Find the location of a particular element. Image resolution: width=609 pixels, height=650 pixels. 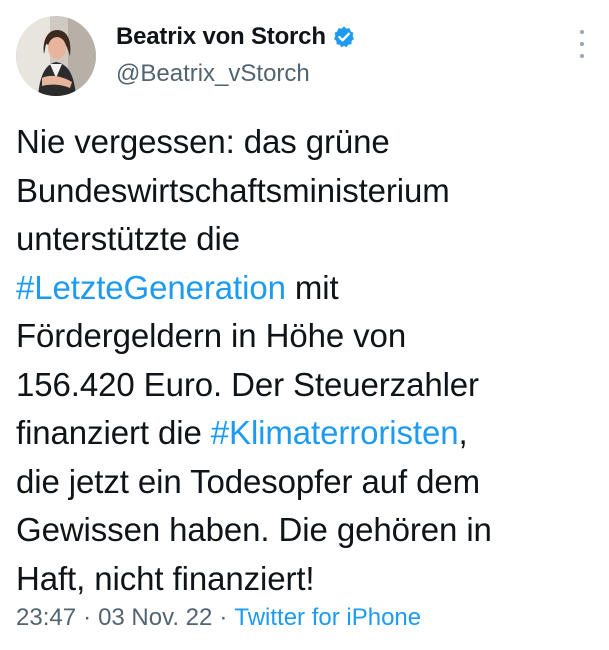

tweet-source-link: Twitter for iPhone is located at coordinates (327, 617).